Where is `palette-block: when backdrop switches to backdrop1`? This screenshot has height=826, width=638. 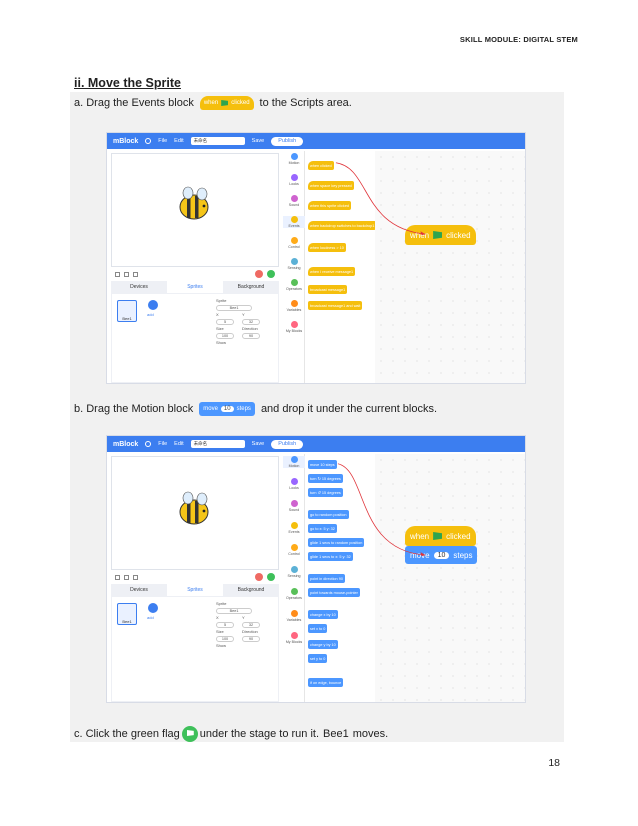
palette-block: when backdrop switches to backdrop1 is located at coordinates (342, 225).